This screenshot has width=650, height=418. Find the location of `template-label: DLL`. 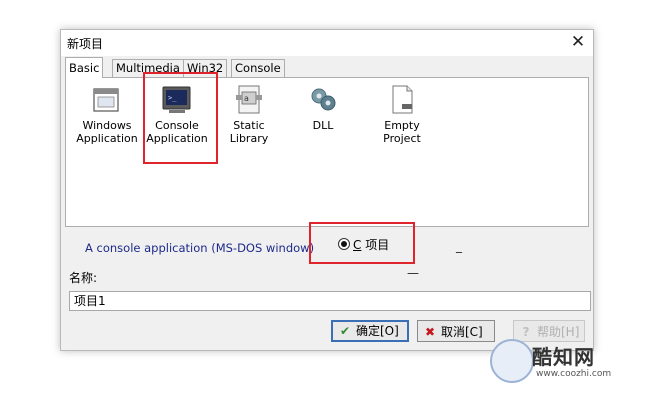

template-label: DLL is located at coordinates (323, 125).